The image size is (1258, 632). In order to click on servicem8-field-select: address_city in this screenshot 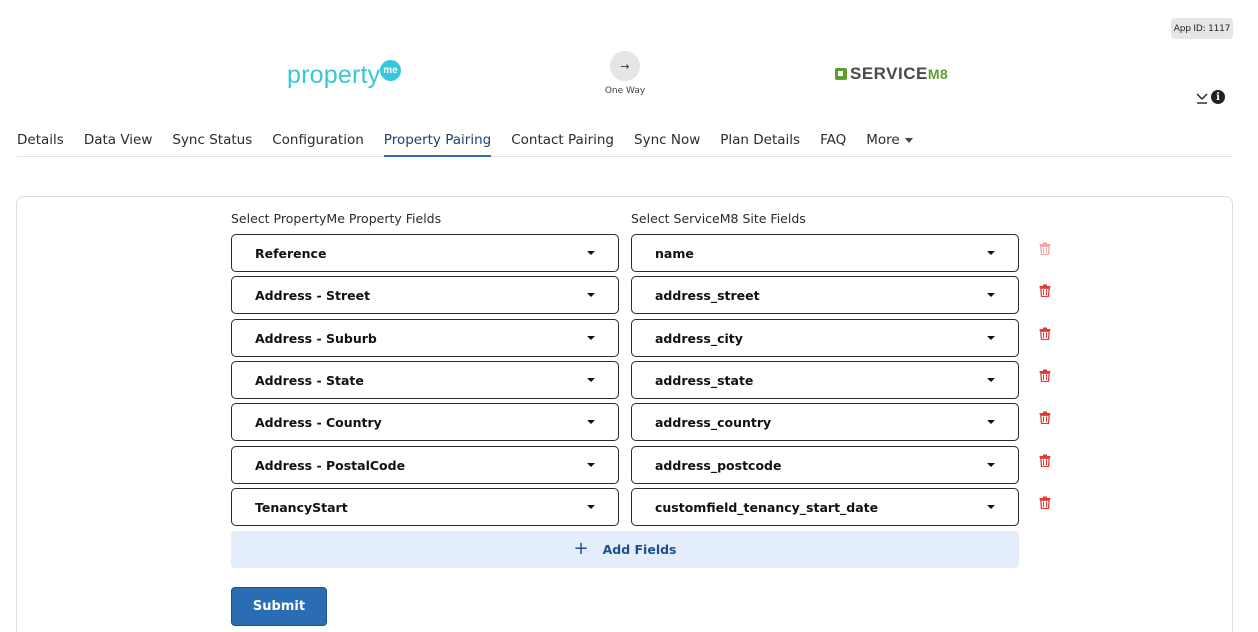, I will do `click(825, 338)`.